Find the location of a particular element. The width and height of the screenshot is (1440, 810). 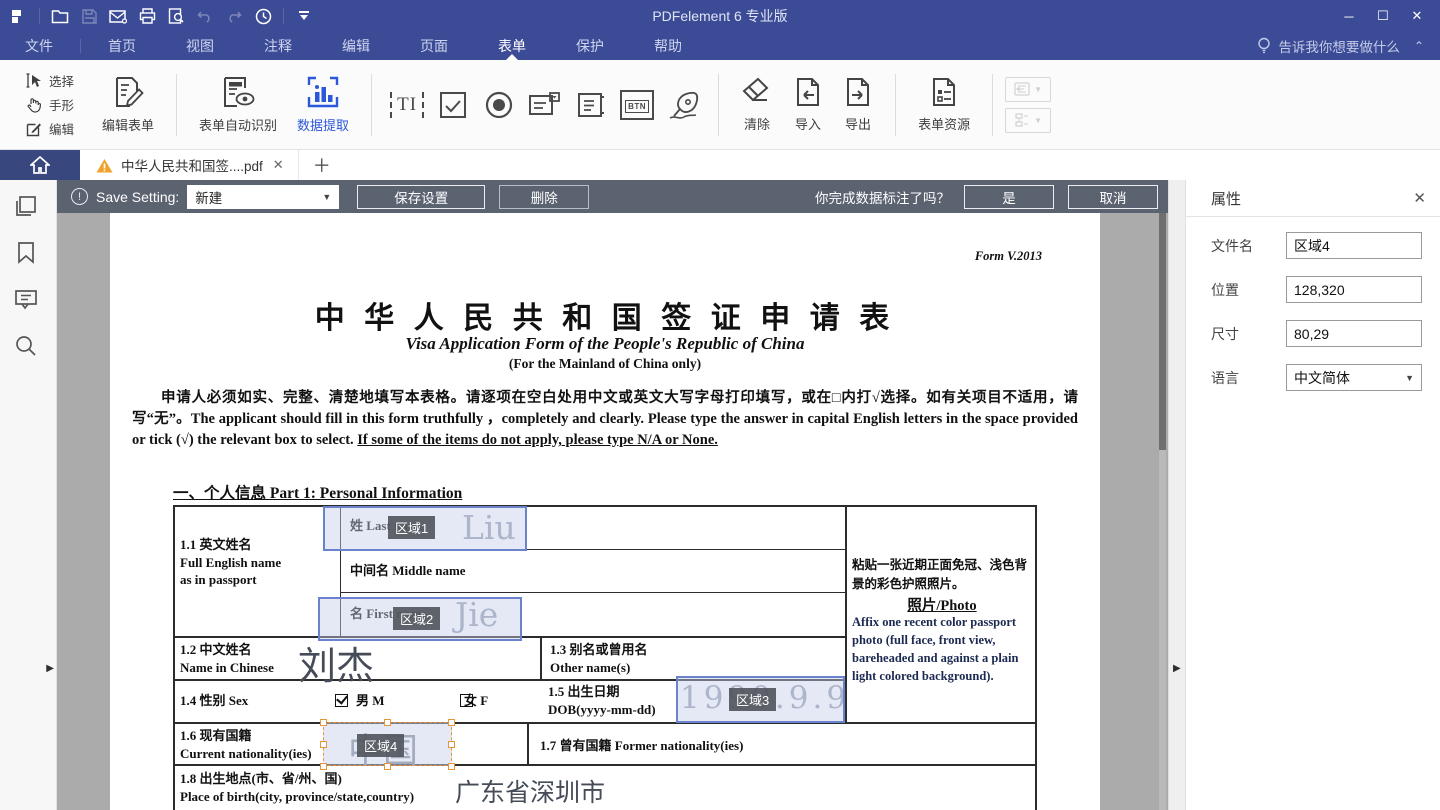

clear-label: 清除 is located at coordinates (757, 124).